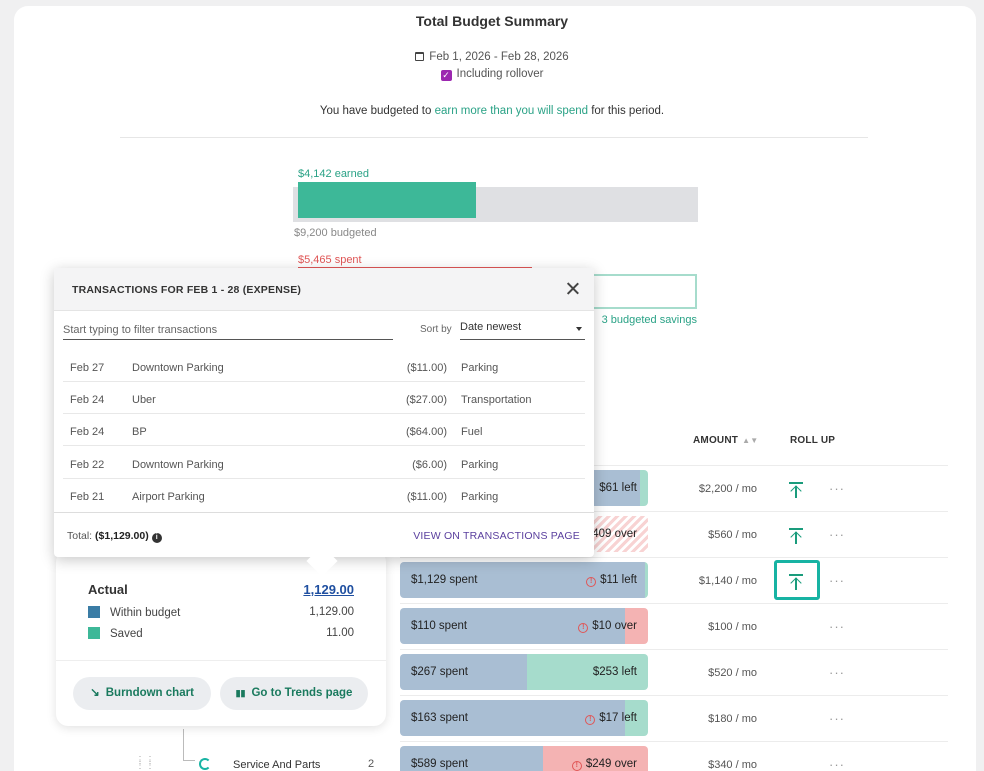 Image resolution: width=984 pixels, height=771 pixels. What do you see at coordinates (524, 758) in the screenshot?
I see `budget-bar: $589 spent ! $249 over` at bounding box center [524, 758].